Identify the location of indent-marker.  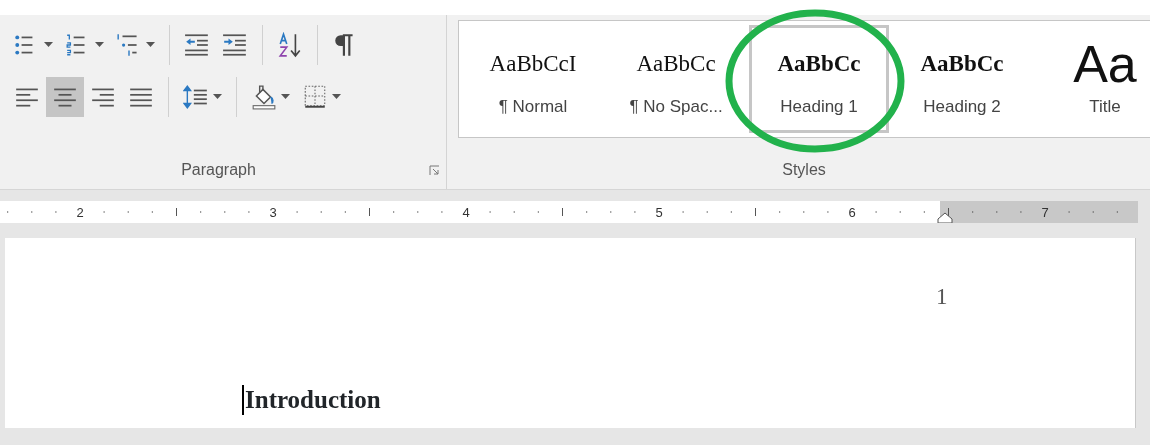
(945, 217).